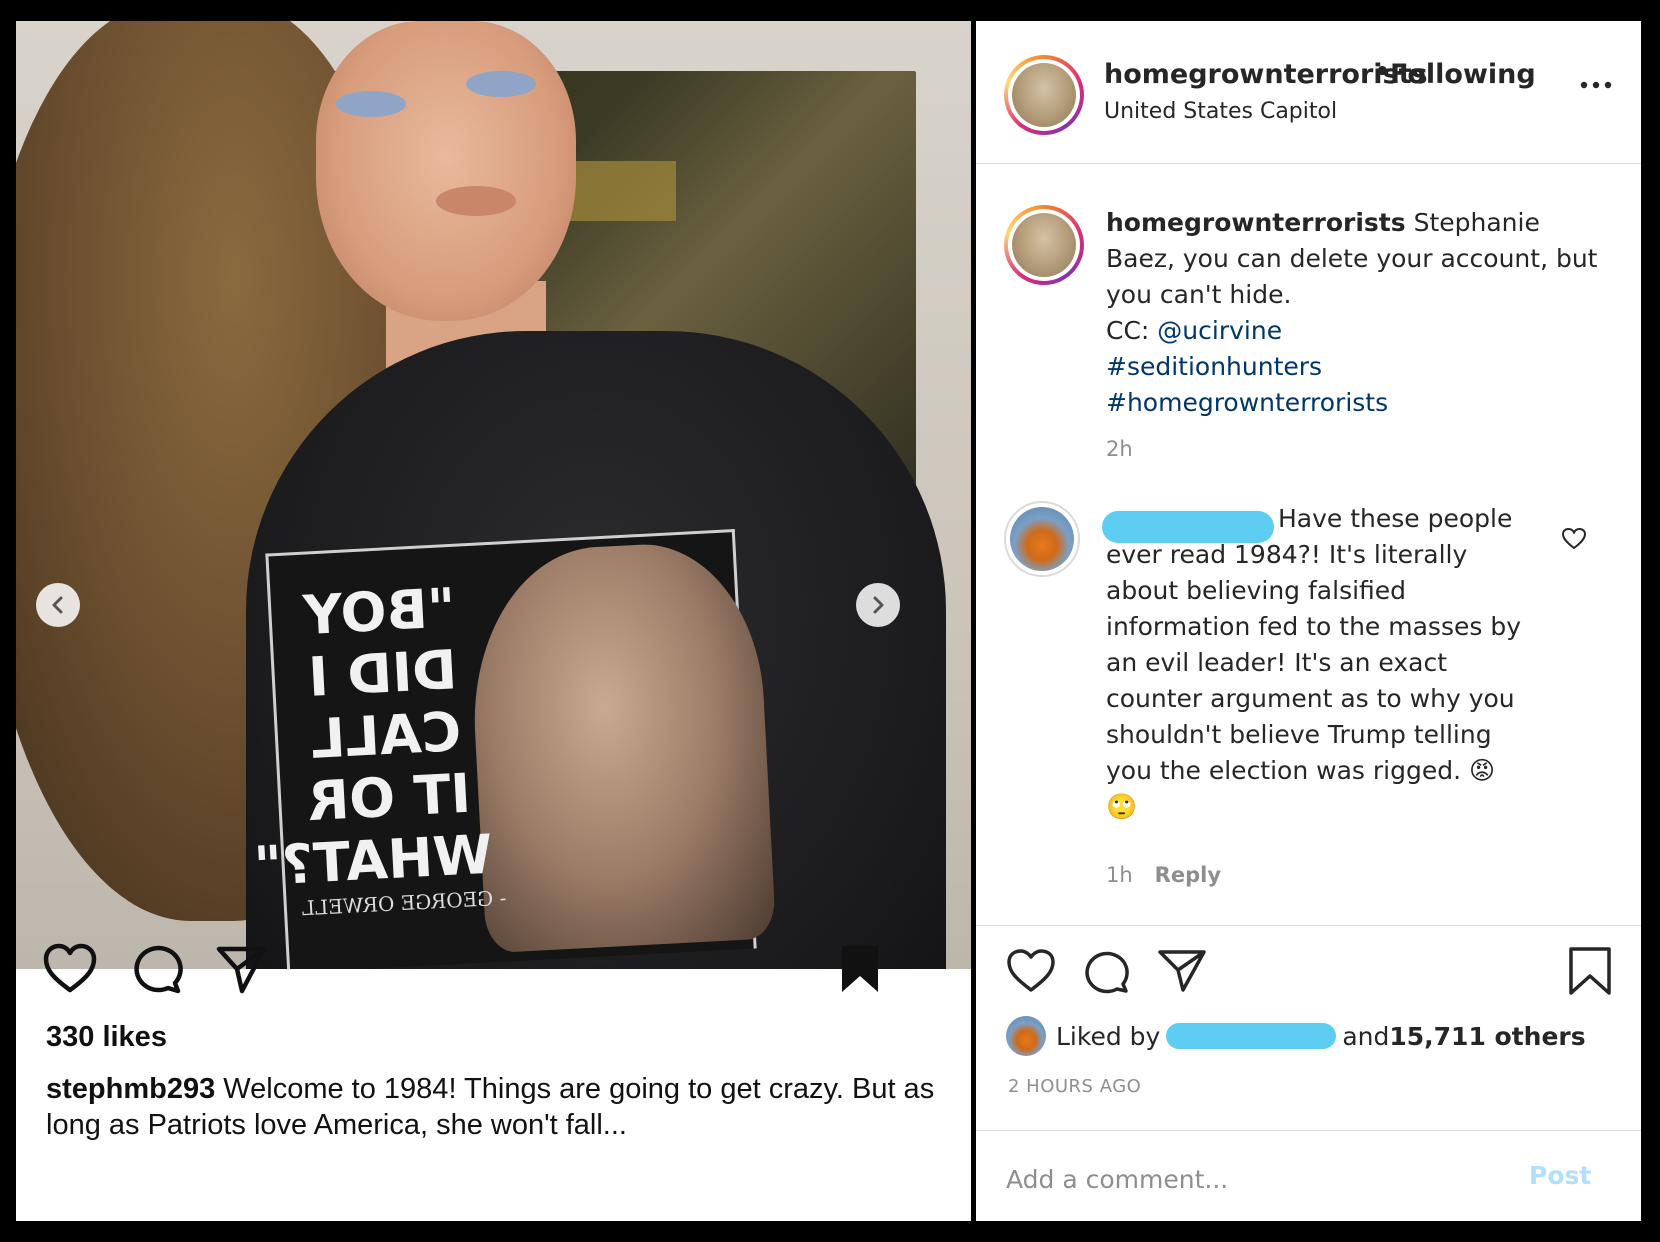 The width and height of the screenshot is (1660, 1242). I want to click on reply-button: Reply, so click(1188, 875).